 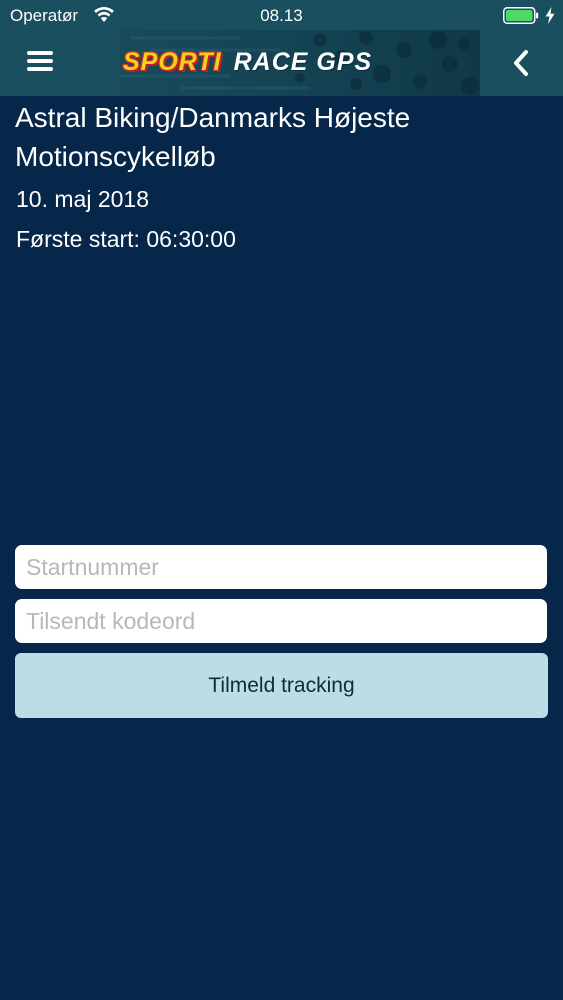 I want to click on back-chevron-icon, so click(x=522, y=63).